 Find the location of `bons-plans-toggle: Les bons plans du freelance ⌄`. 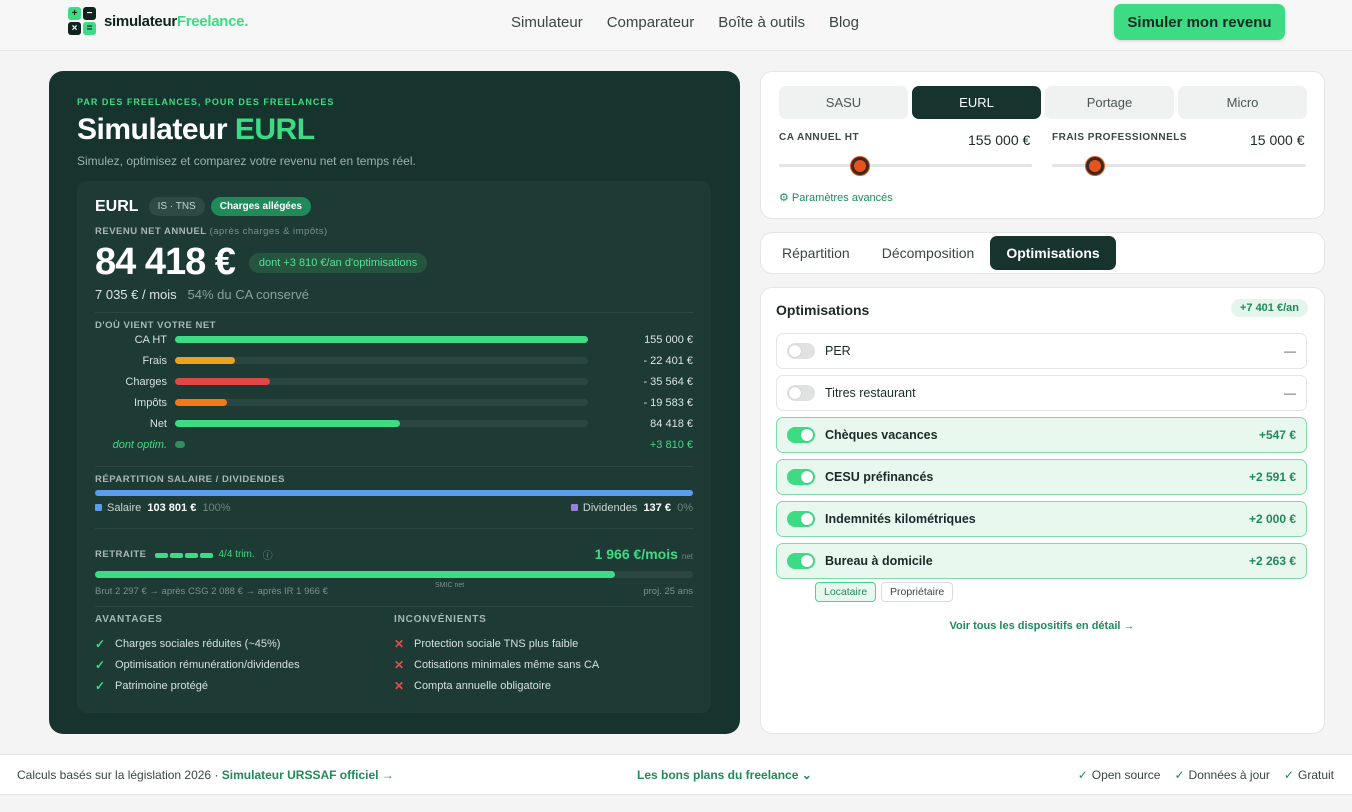

bons-plans-toggle: Les bons plans du freelance ⌄ is located at coordinates (724, 775).